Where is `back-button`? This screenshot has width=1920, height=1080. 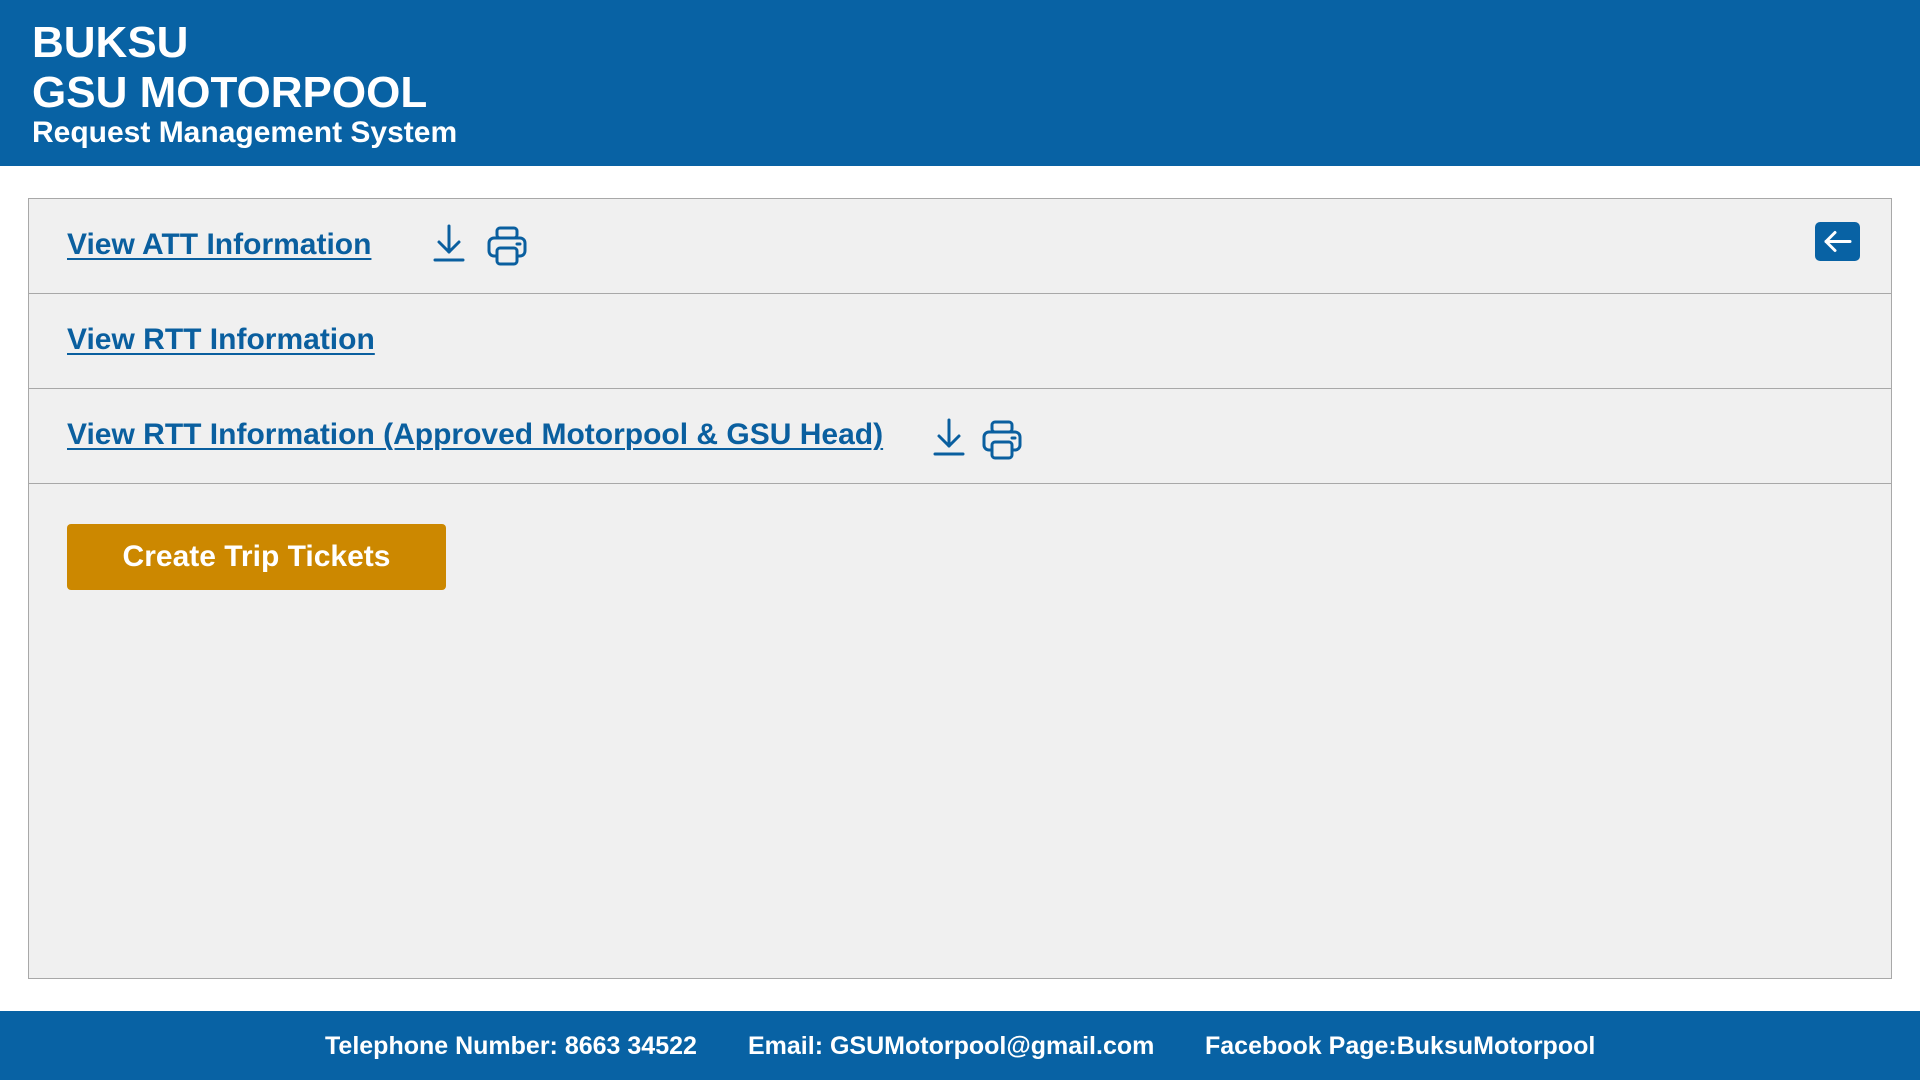 back-button is located at coordinates (1837, 241).